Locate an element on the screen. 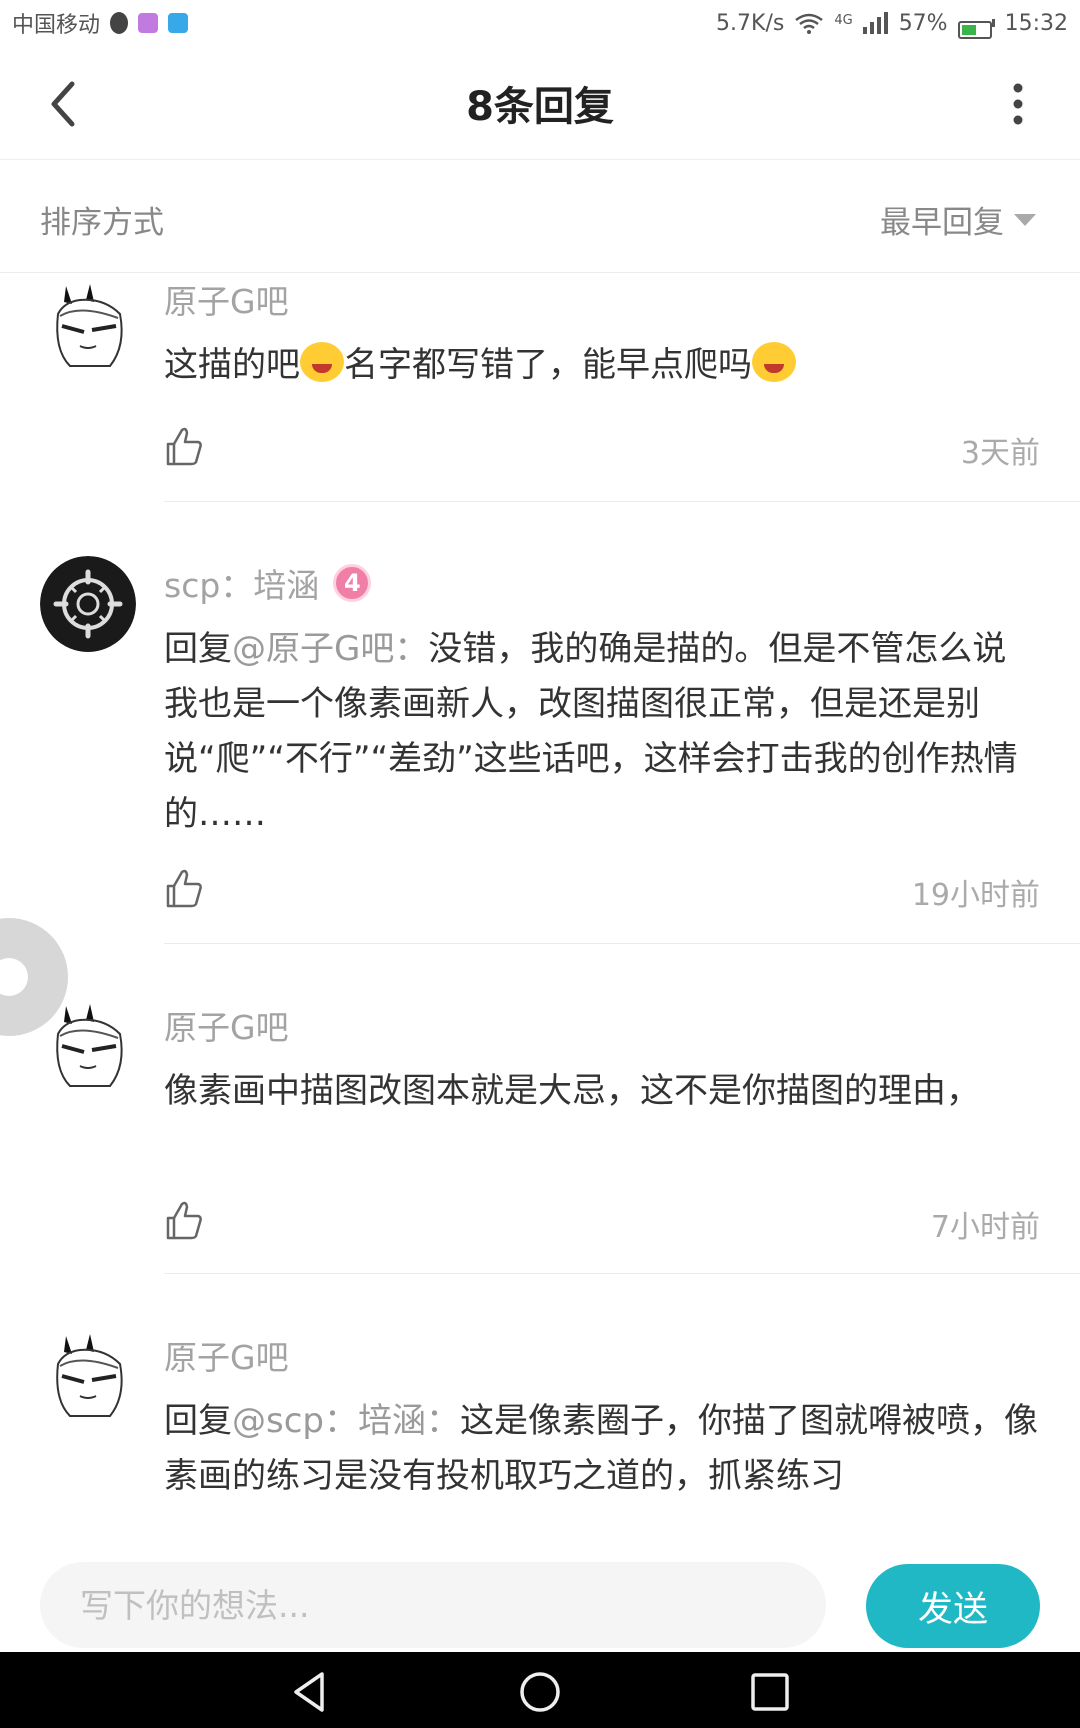  gallery-icon is located at coordinates (148, 23).